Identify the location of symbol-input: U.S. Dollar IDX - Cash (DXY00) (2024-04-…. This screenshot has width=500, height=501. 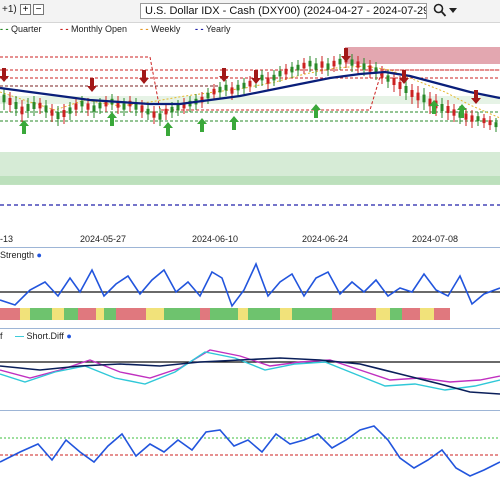
(283, 11).